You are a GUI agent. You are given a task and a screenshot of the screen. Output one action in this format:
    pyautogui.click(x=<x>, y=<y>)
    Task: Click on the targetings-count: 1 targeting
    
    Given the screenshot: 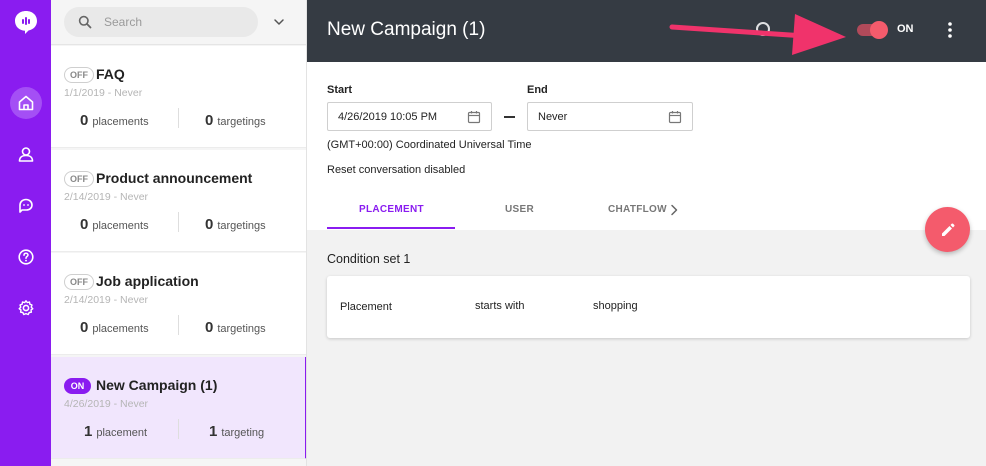 What is the action you would take?
    pyautogui.click(x=237, y=431)
    